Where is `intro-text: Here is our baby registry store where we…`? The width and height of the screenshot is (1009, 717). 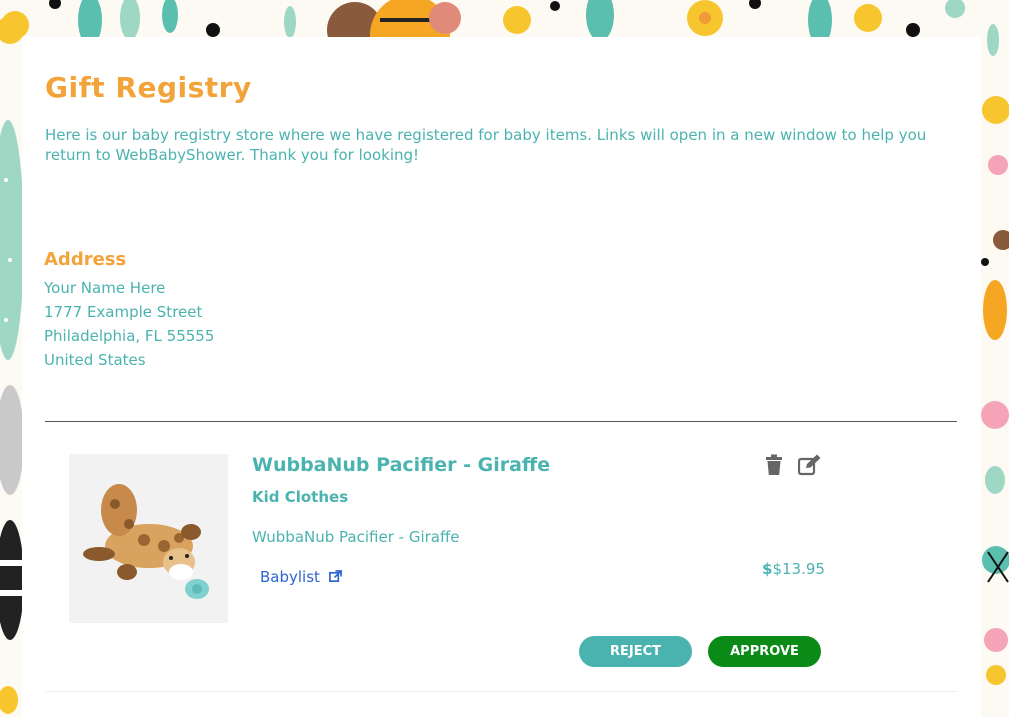 intro-text: Here is our baby registry store where we… is located at coordinates (486, 145).